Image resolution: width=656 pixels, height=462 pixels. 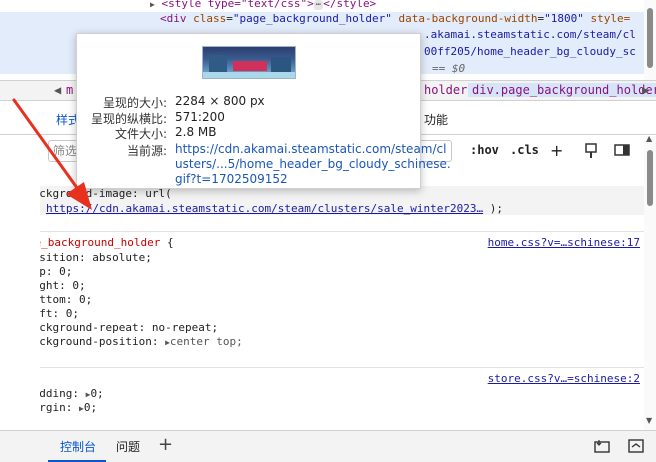 What do you see at coordinates (610, 18) in the screenshot?
I see `attr-style-name: style=` at bounding box center [610, 18].